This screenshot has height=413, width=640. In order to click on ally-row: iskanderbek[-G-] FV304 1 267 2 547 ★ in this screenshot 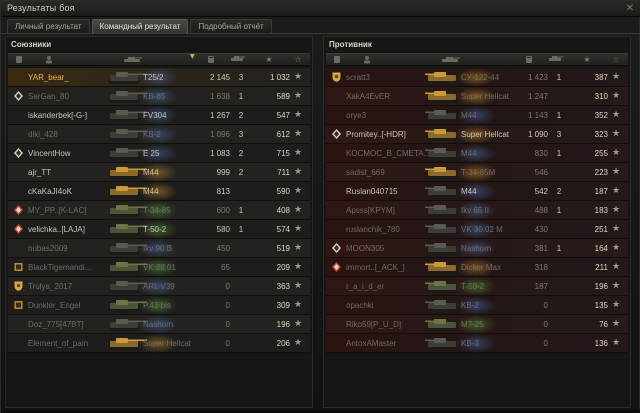, I will do `click(159, 115)`.